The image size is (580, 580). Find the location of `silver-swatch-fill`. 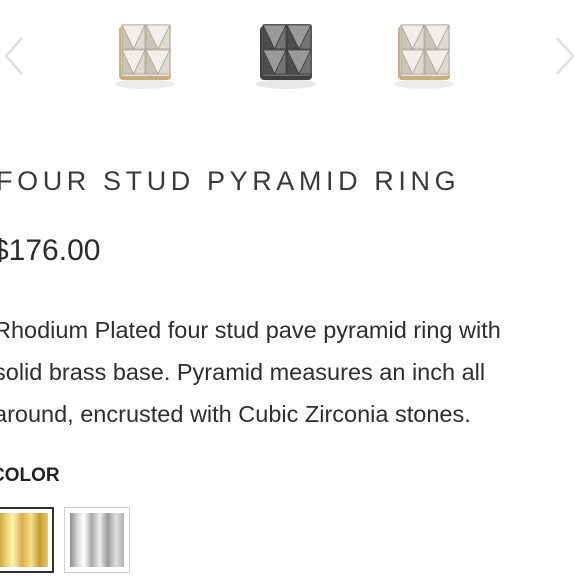

silver-swatch-fill is located at coordinates (97, 540).